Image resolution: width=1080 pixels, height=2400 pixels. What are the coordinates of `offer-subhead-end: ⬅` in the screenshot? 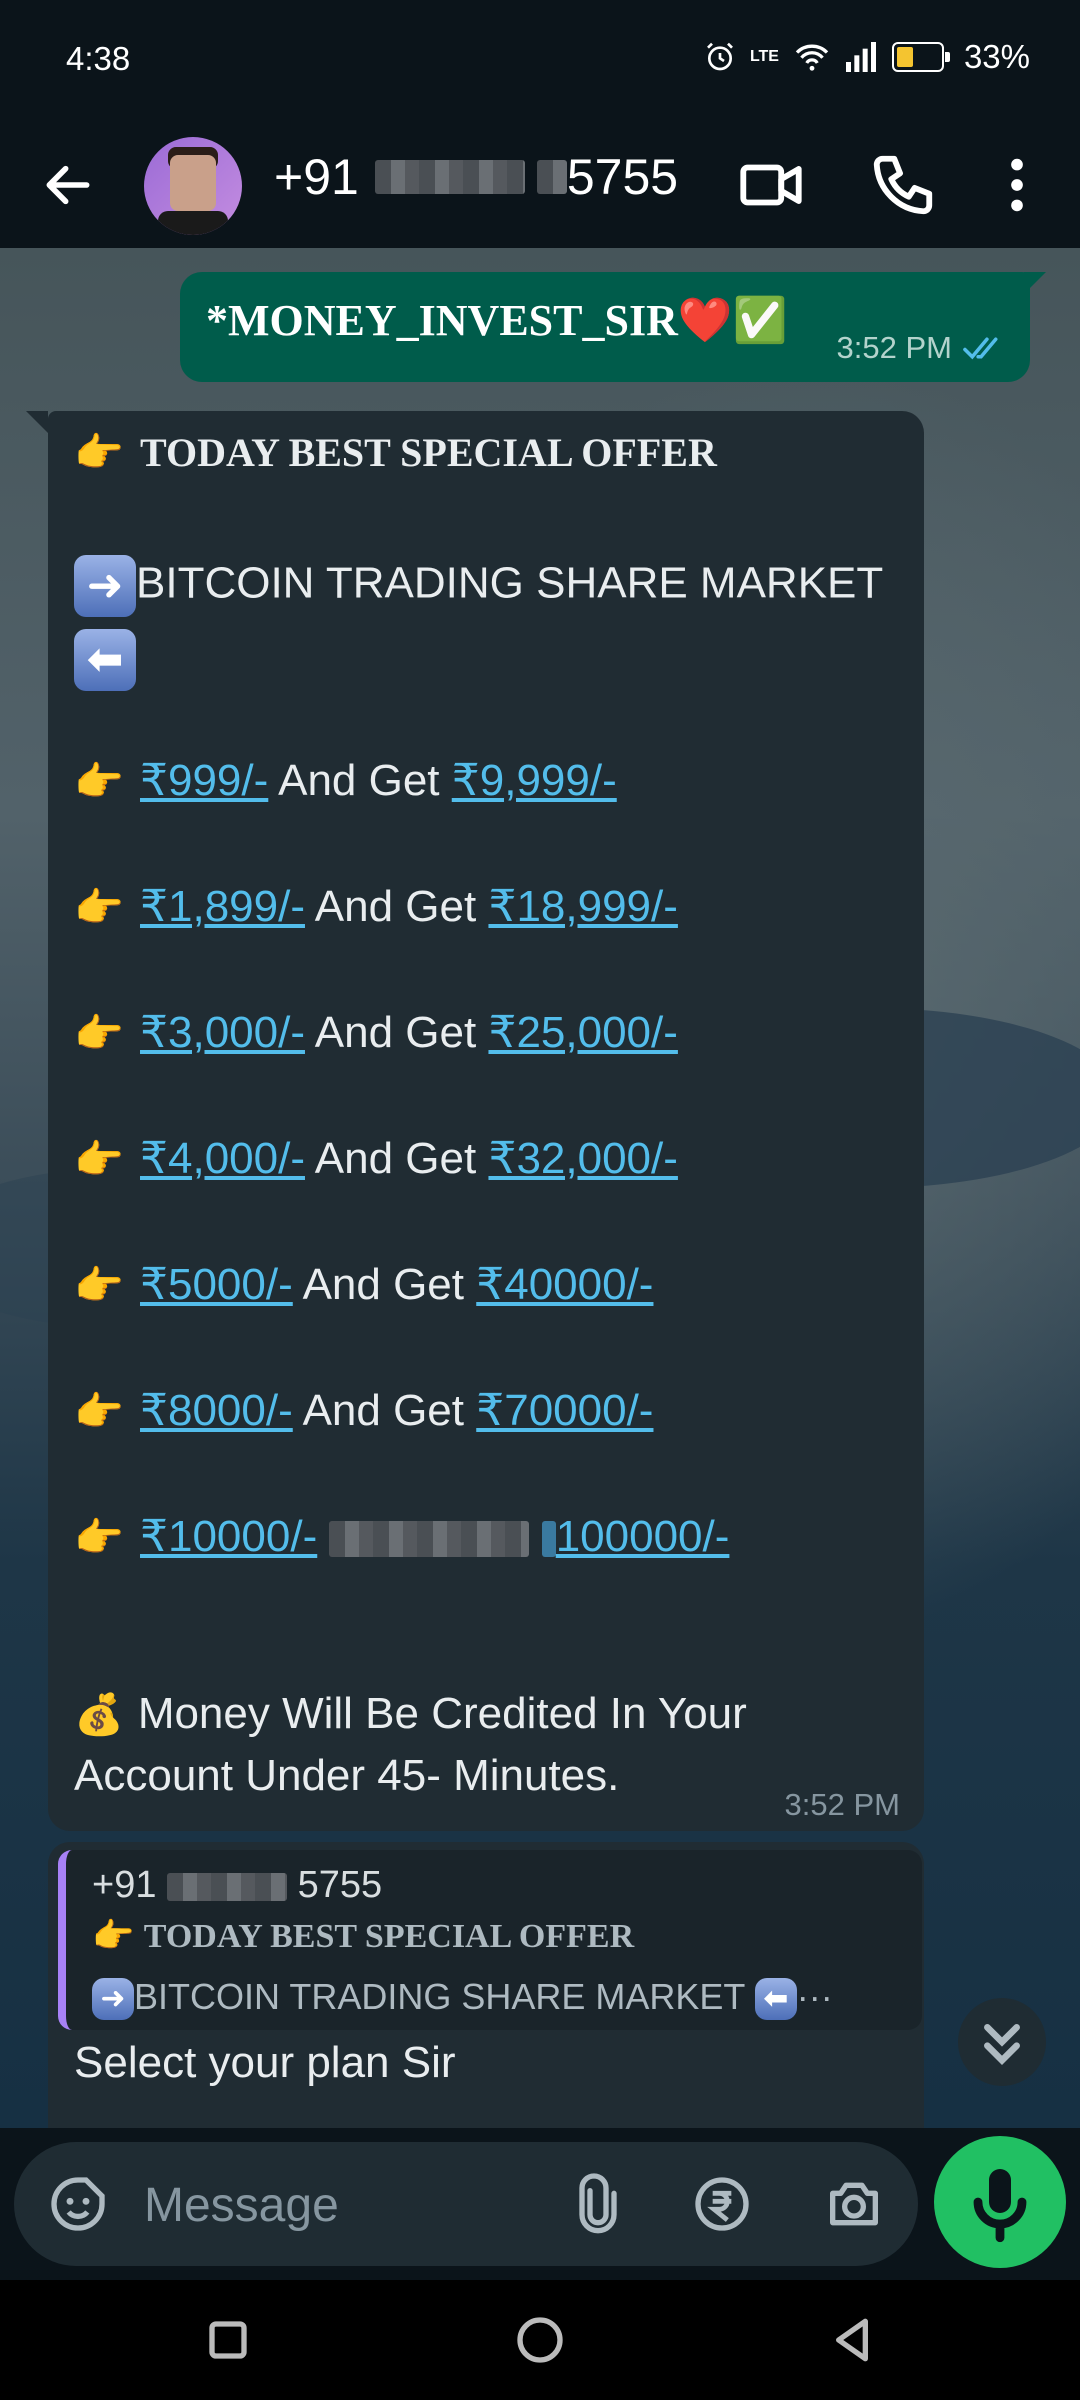 It's located at (105, 660).